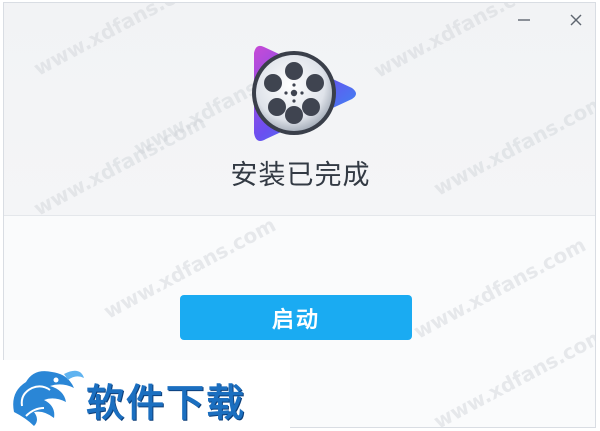 The height and width of the screenshot is (431, 600). Describe the element at coordinates (48, 398) in the screenshot. I see `dragon-mascot-icon` at that location.